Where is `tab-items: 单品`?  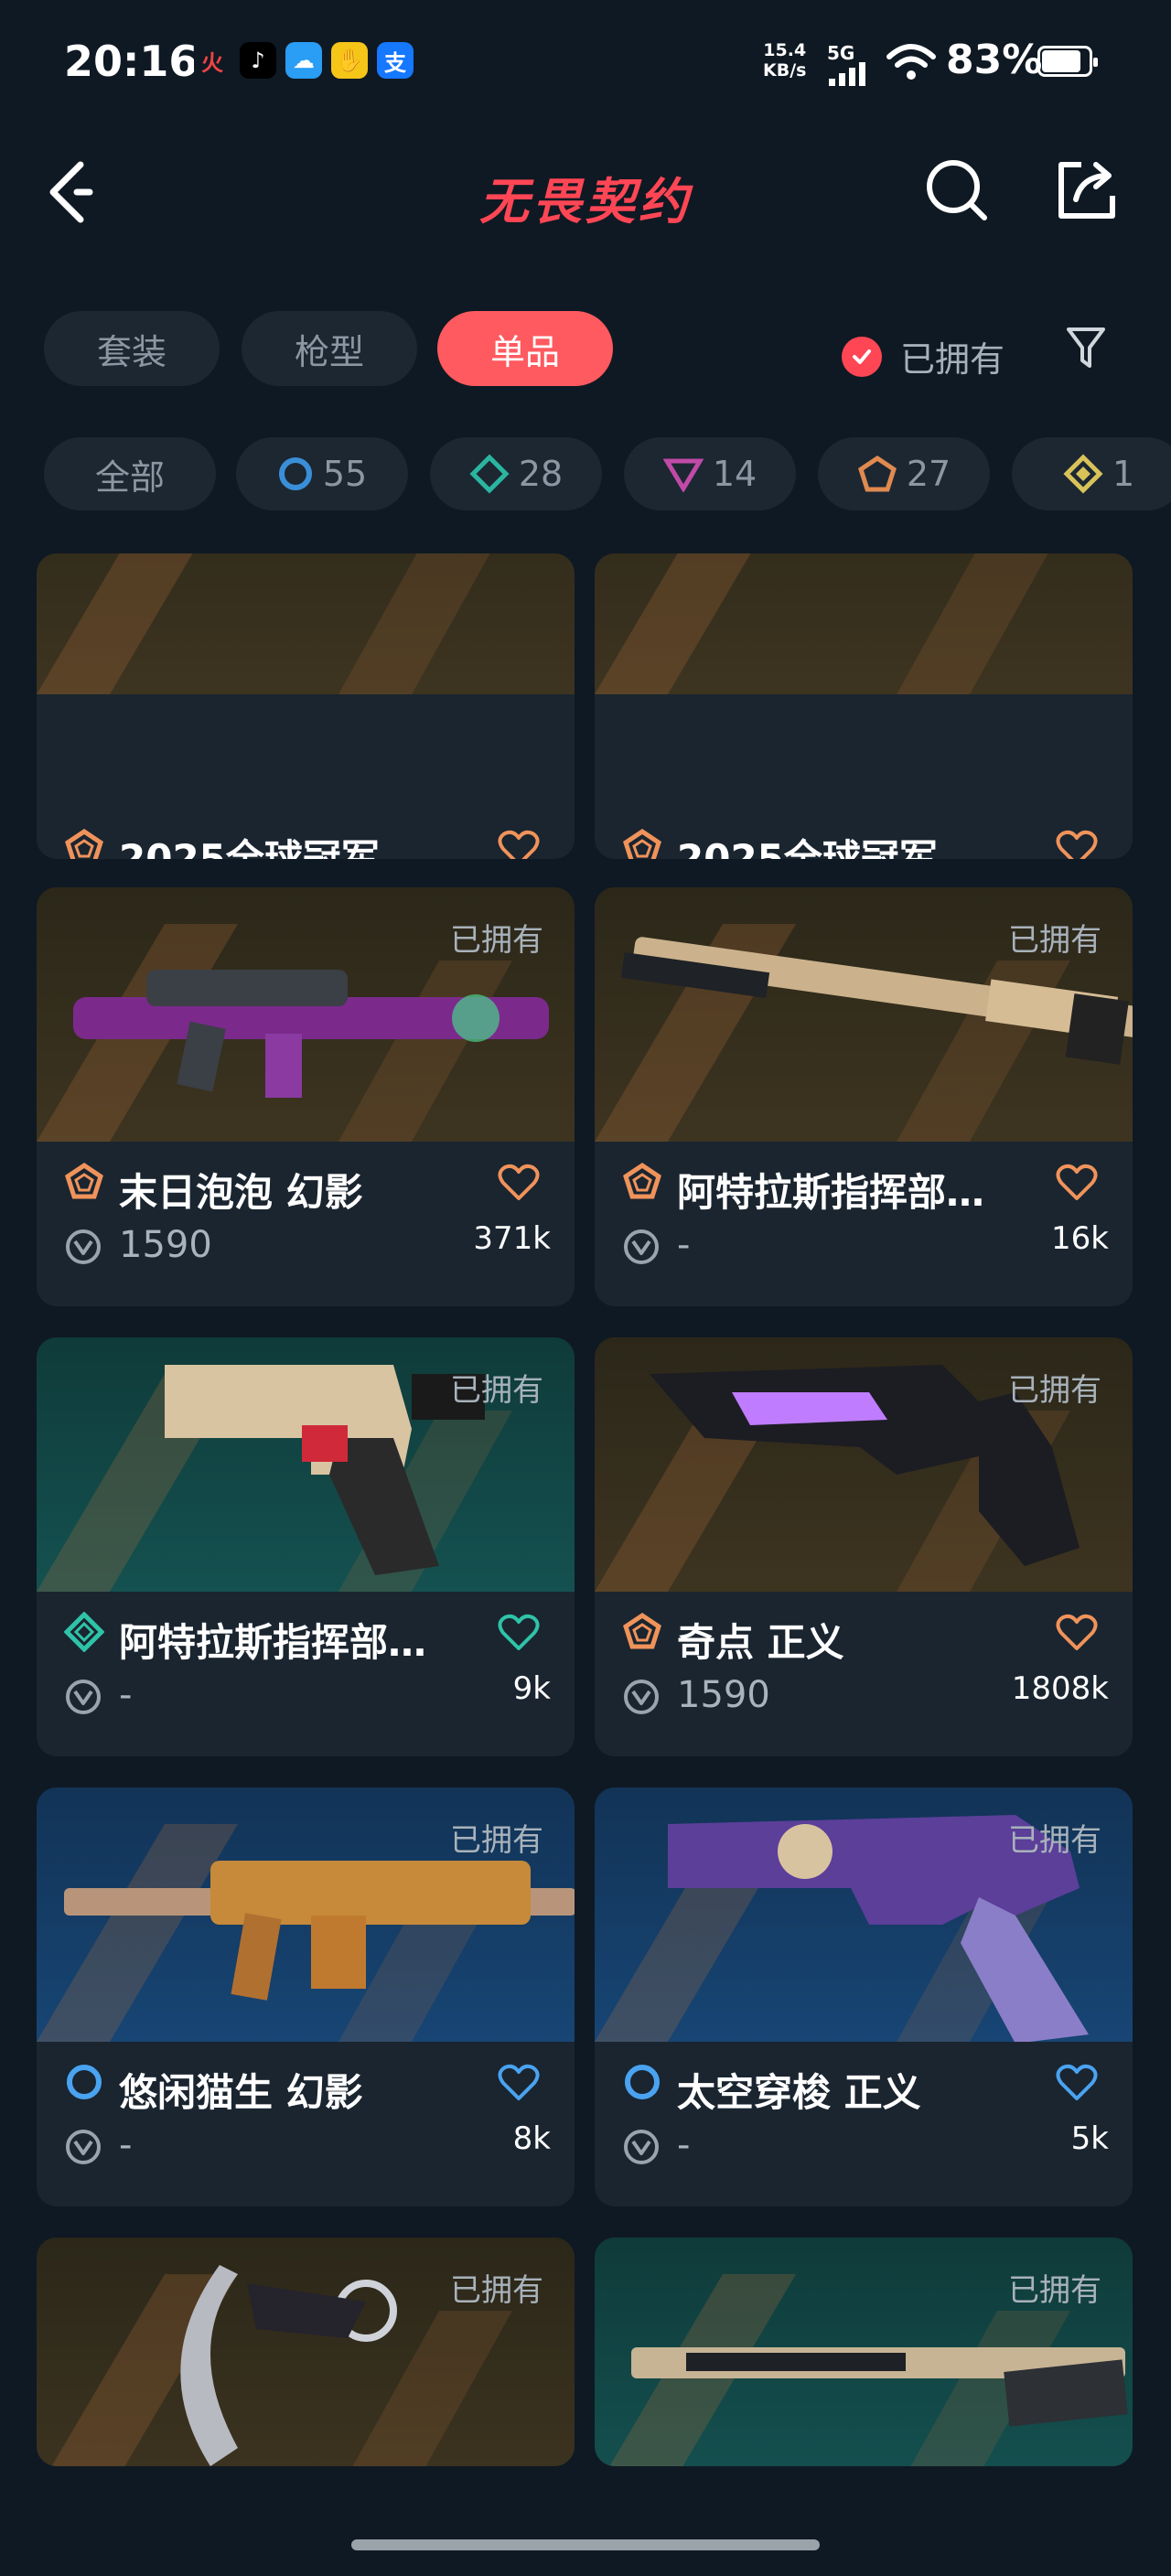 tab-items: 单品 is located at coordinates (525, 349).